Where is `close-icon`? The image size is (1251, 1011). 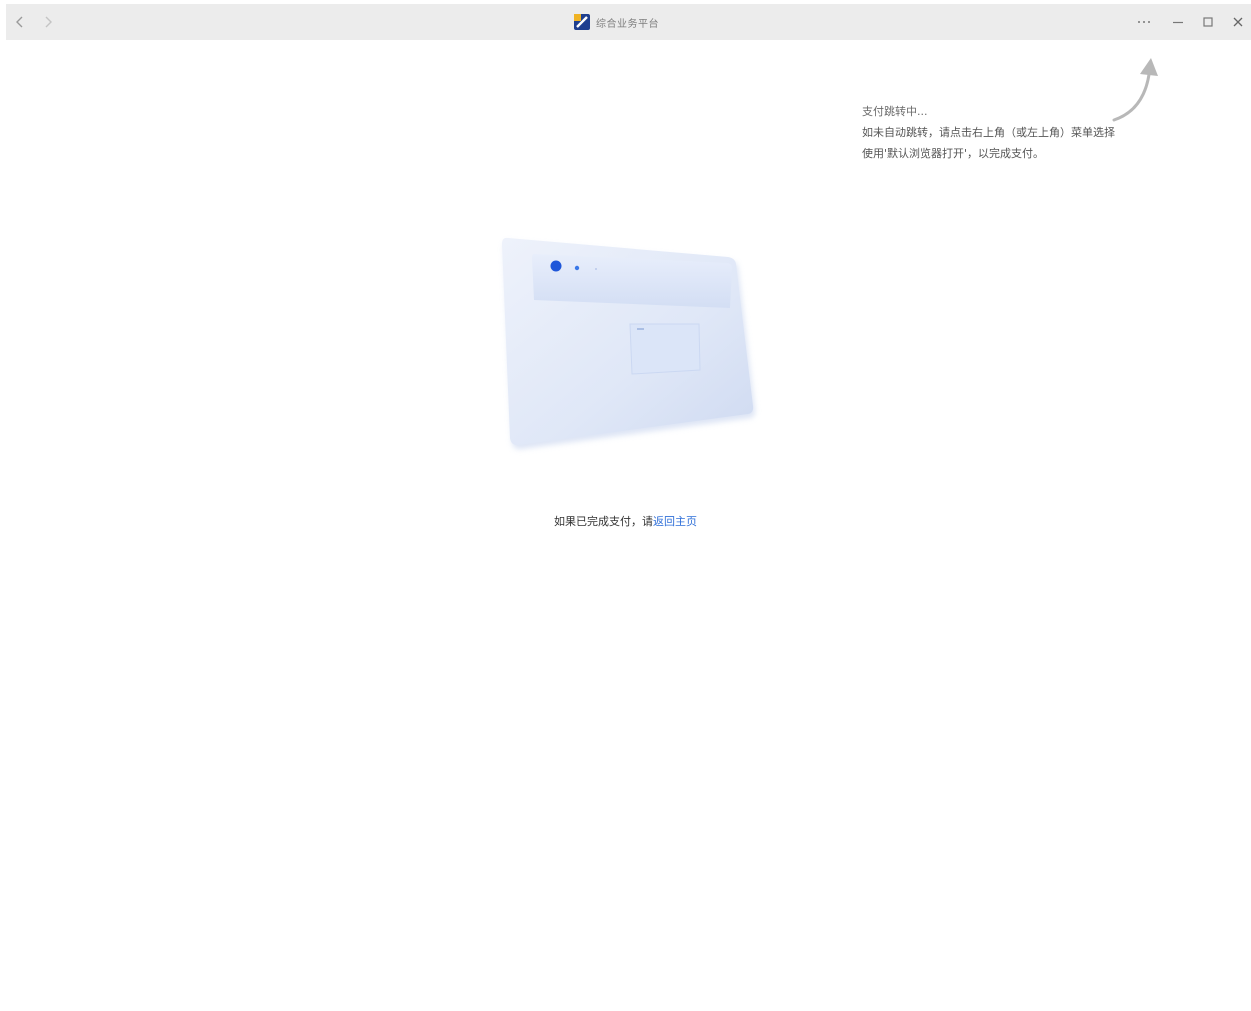
close-icon is located at coordinates (1238, 22).